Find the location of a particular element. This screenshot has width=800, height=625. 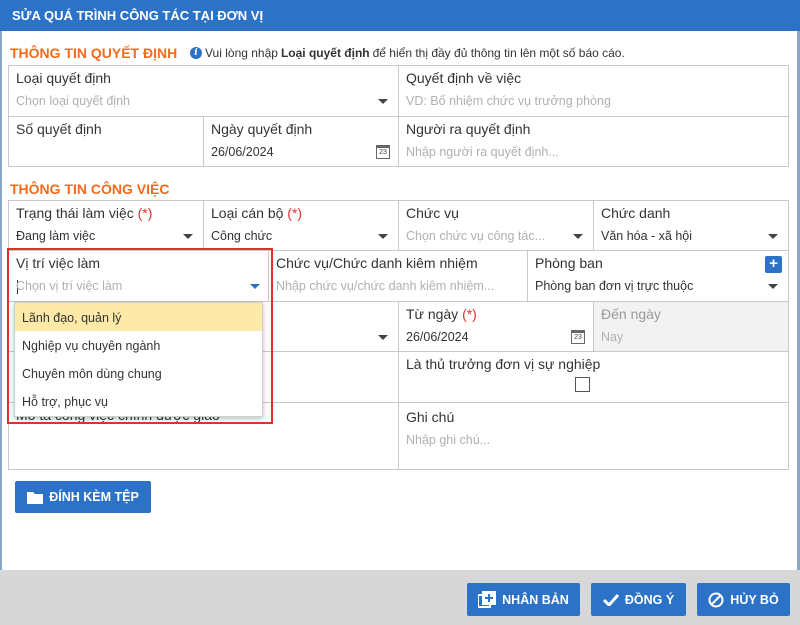

decision-type-label: Loại quyết định is located at coordinates (63, 78).